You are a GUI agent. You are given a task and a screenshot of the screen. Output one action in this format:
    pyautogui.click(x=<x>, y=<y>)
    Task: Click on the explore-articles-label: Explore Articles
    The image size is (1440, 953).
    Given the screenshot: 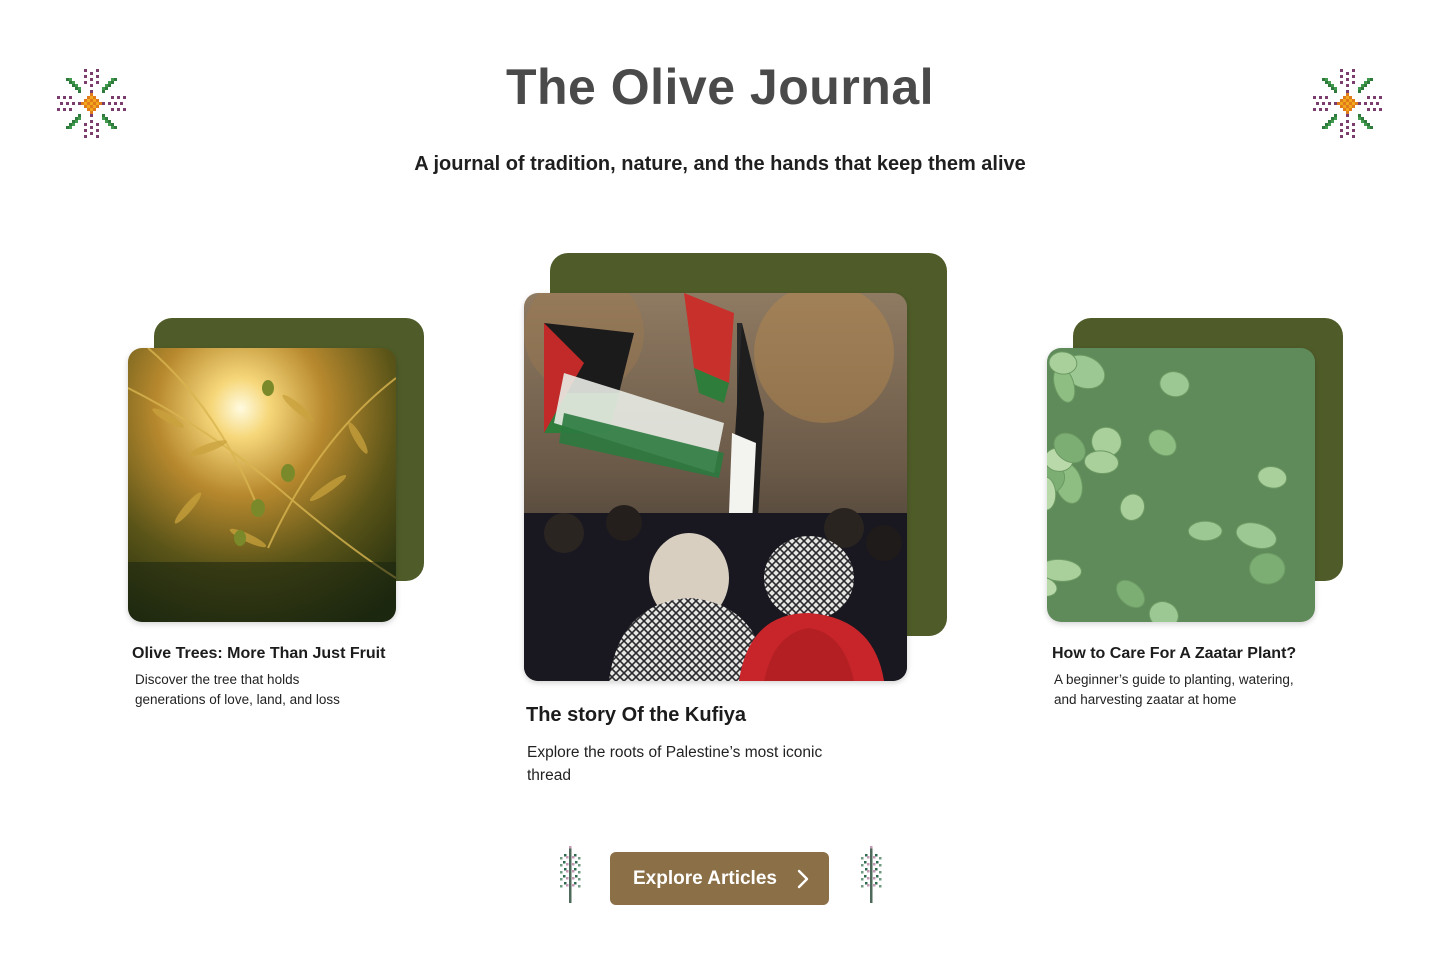 What is the action you would take?
    pyautogui.click(x=705, y=878)
    